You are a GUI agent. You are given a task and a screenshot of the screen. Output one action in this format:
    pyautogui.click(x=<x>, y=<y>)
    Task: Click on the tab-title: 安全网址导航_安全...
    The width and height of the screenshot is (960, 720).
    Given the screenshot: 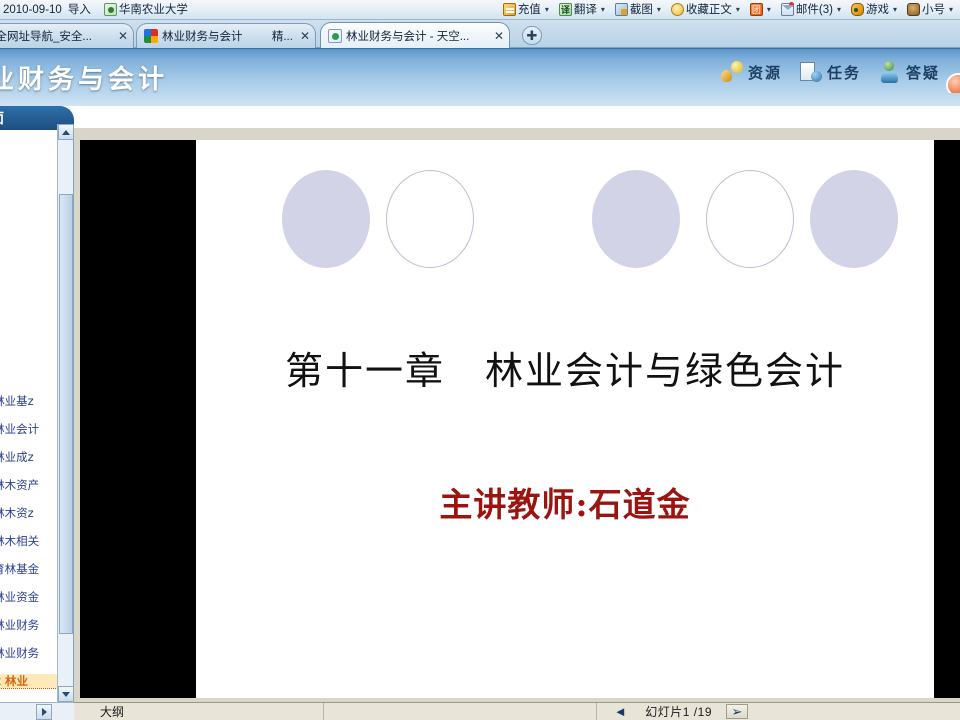 What is the action you would take?
    pyautogui.click(x=46, y=37)
    